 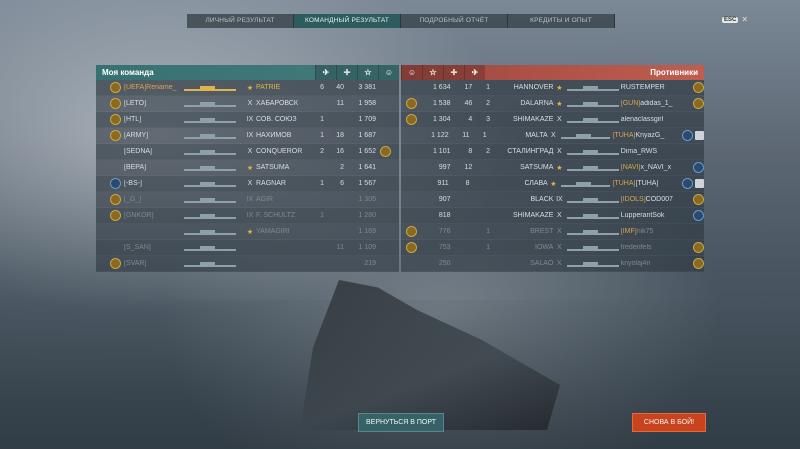 I want to click on player-name: [TUHA]KnyazG_, so click(x=645, y=135).